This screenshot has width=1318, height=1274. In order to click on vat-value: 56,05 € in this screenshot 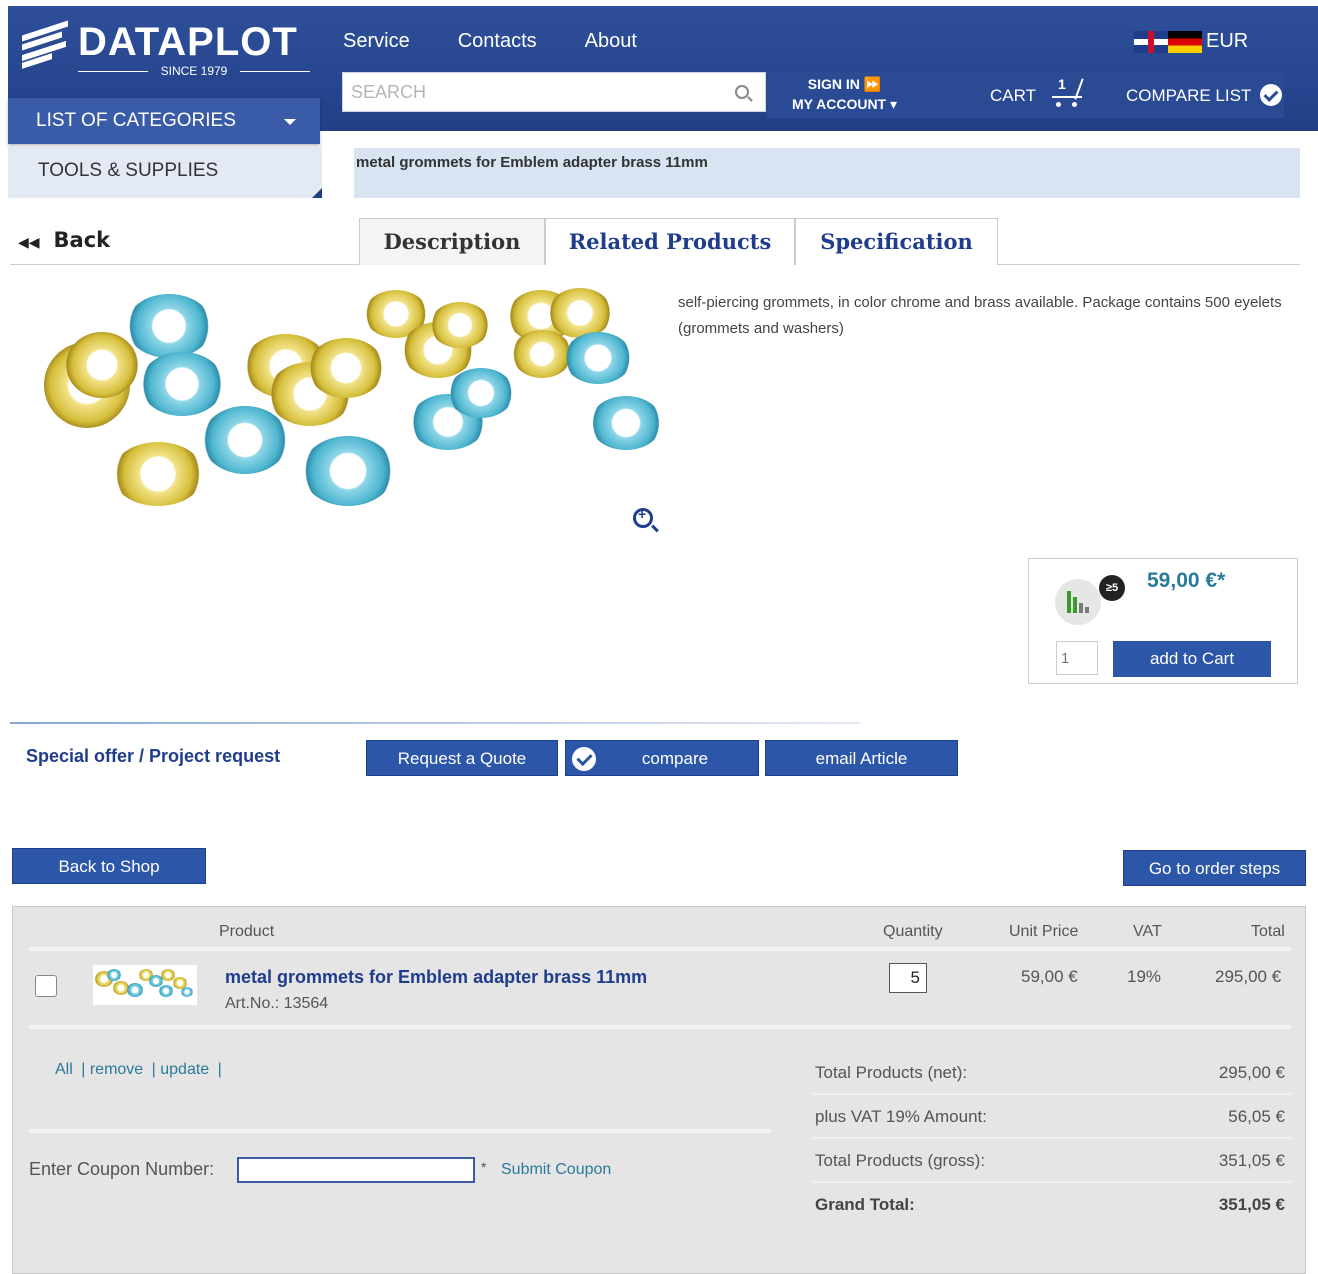, I will do `click(1256, 1116)`.